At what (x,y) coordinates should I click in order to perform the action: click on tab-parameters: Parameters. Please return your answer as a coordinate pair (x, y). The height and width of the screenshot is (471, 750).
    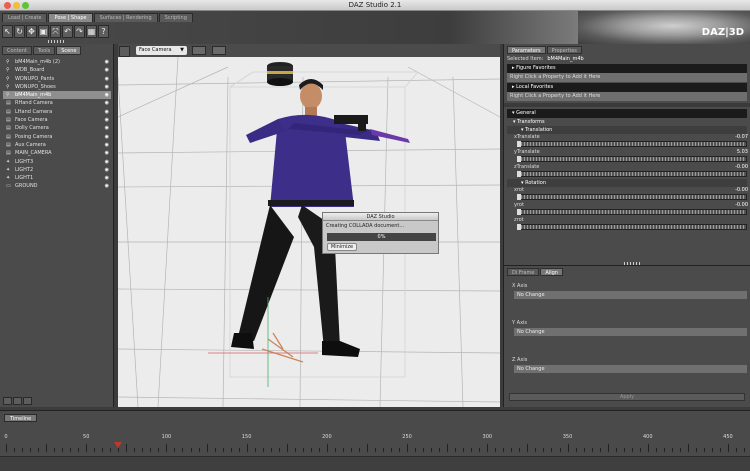
    Looking at the image, I should click on (526, 50).